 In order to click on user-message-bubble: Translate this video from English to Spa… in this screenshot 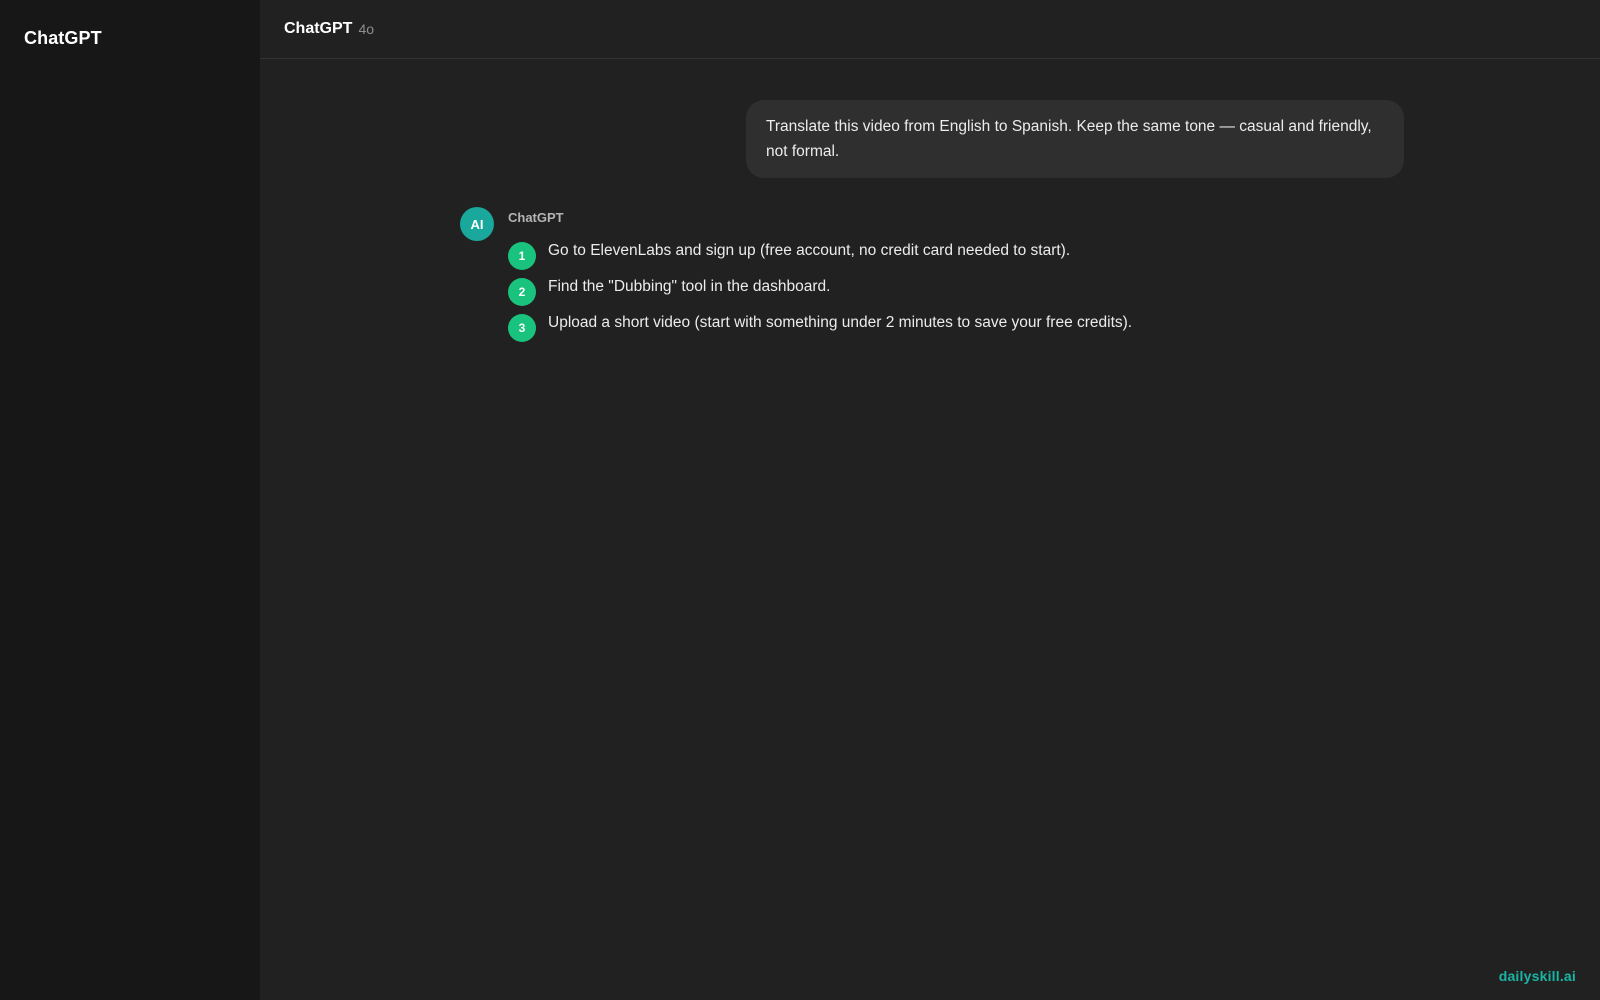, I will do `click(1075, 139)`.